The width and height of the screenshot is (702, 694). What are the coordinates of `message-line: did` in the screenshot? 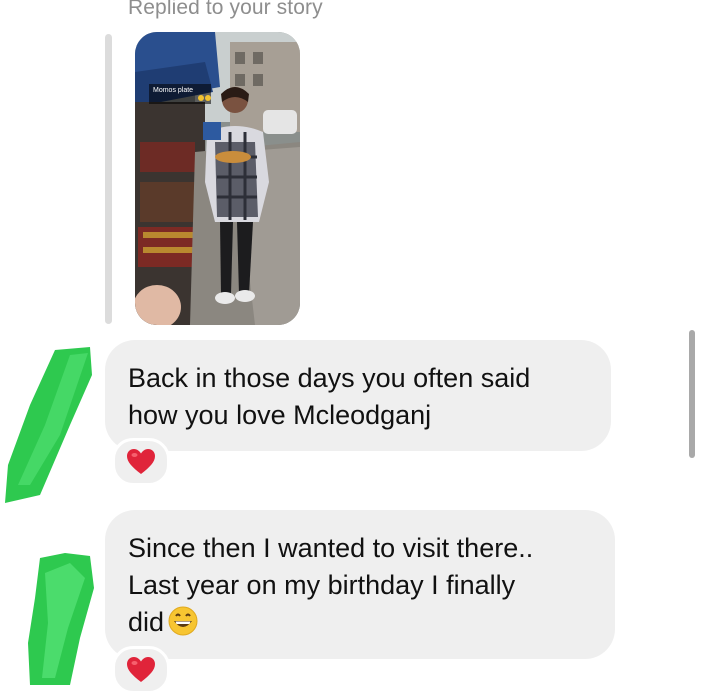 It's located at (146, 622).